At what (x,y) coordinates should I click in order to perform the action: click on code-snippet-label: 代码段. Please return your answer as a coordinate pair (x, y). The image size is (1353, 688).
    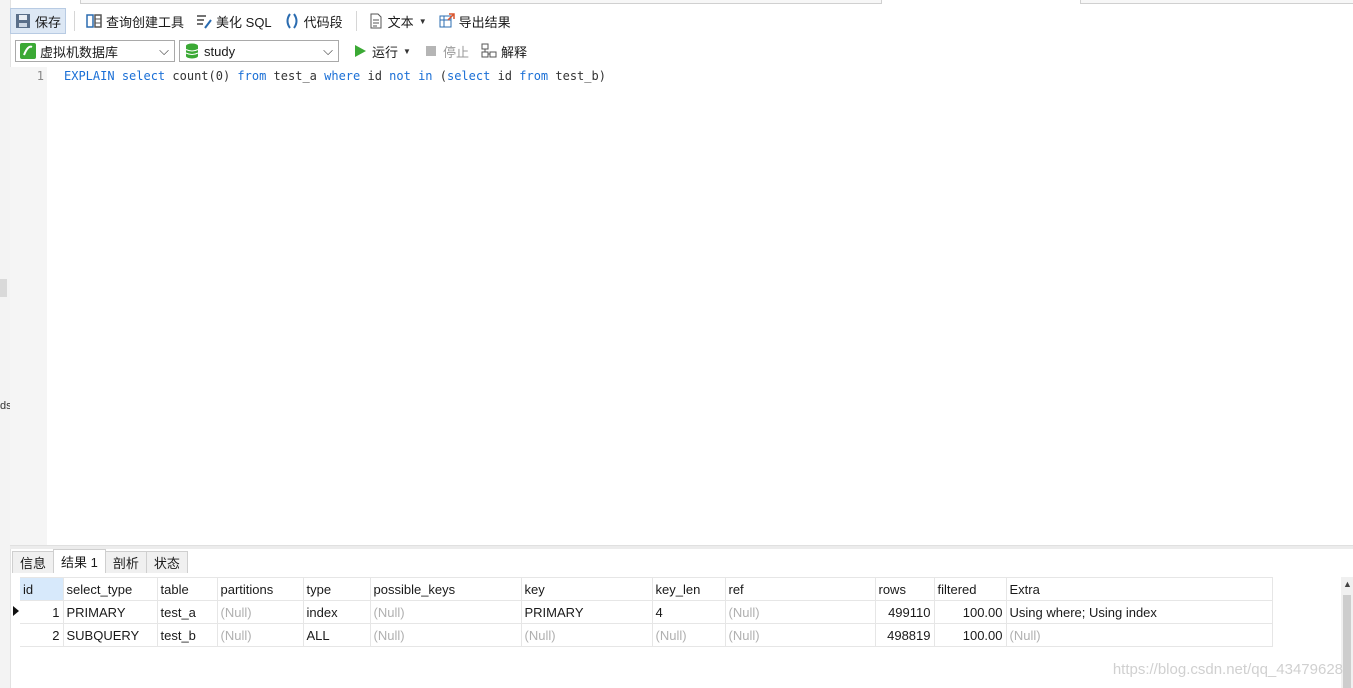
    Looking at the image, I should click on (323, 22).